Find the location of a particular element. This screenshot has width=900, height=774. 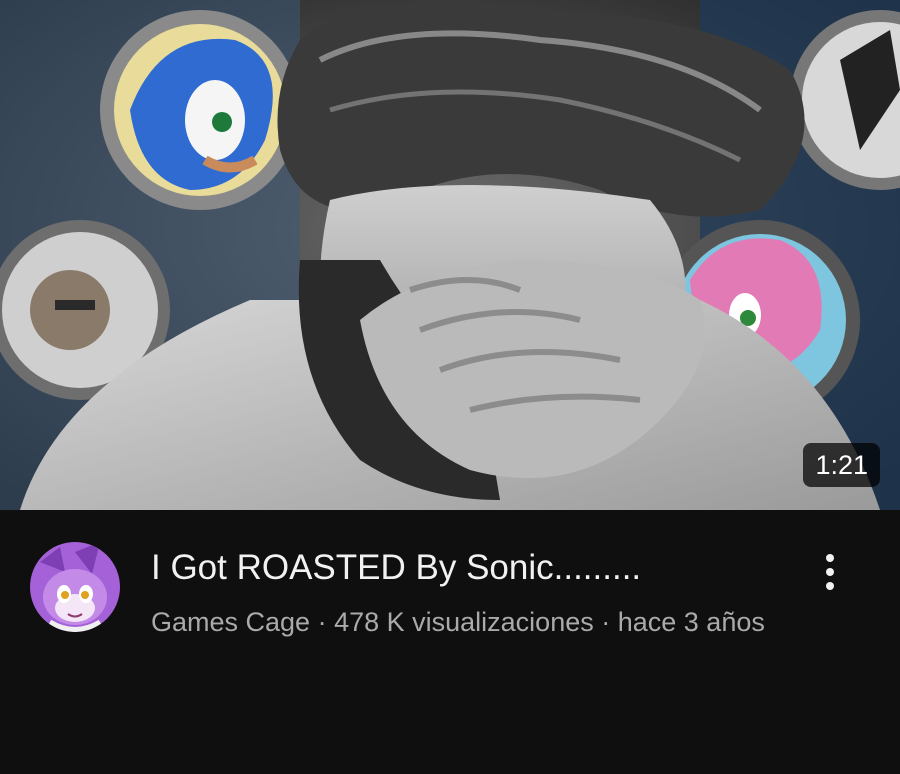

avatar-image is located at coordinates (75, 587).